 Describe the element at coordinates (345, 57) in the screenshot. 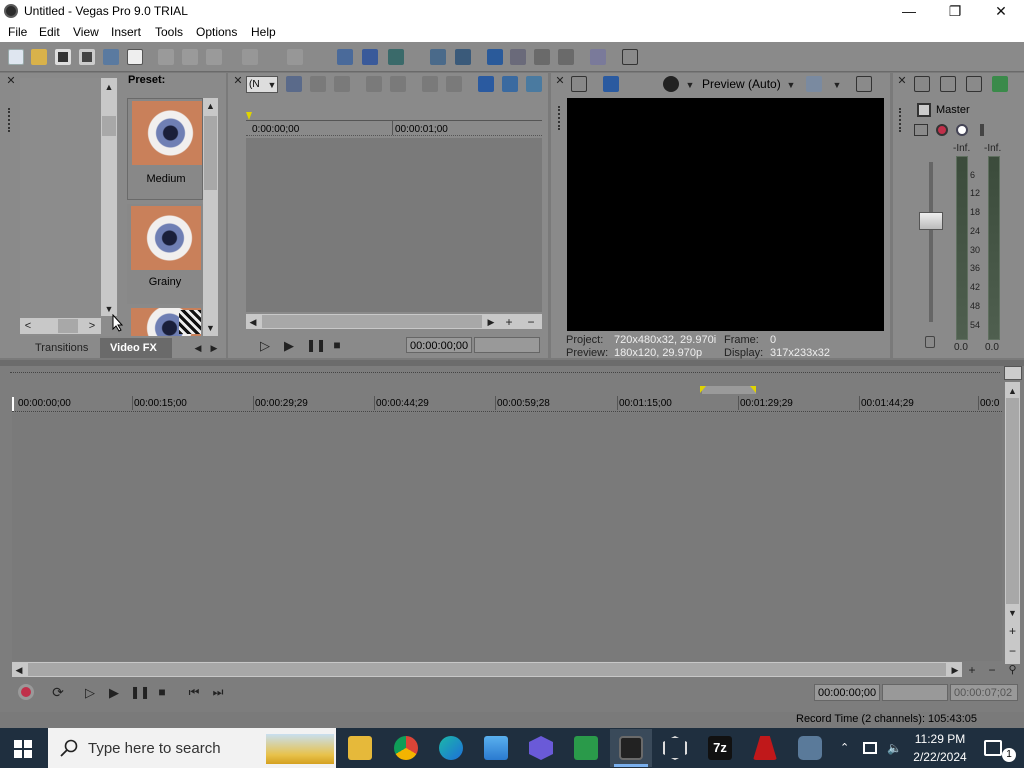

I see `enable-snapping-icon` at that location.